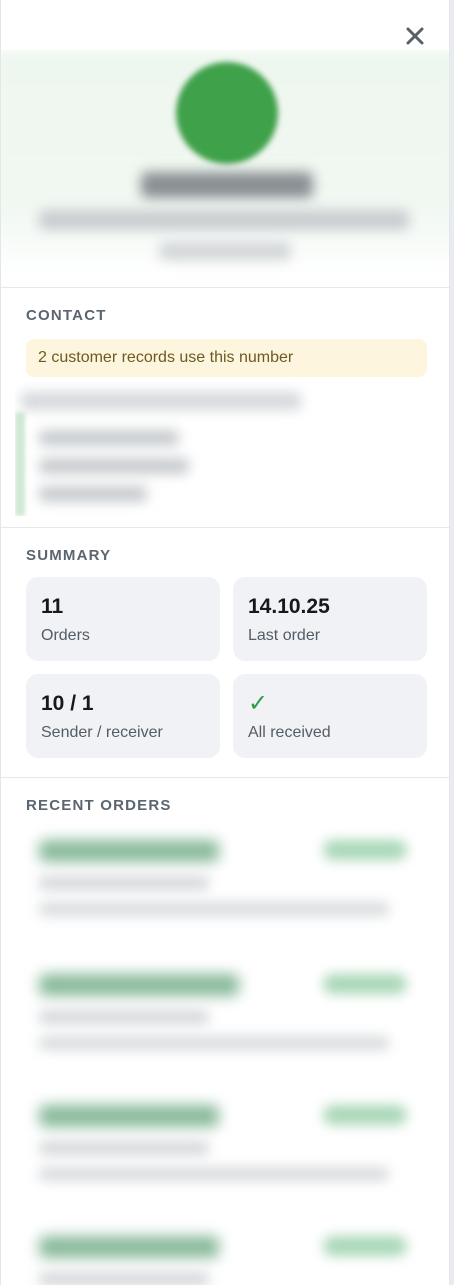  Describe the element at coordinates (227, 185) in the screenshot. I see `customer-name-redacted` at that location.